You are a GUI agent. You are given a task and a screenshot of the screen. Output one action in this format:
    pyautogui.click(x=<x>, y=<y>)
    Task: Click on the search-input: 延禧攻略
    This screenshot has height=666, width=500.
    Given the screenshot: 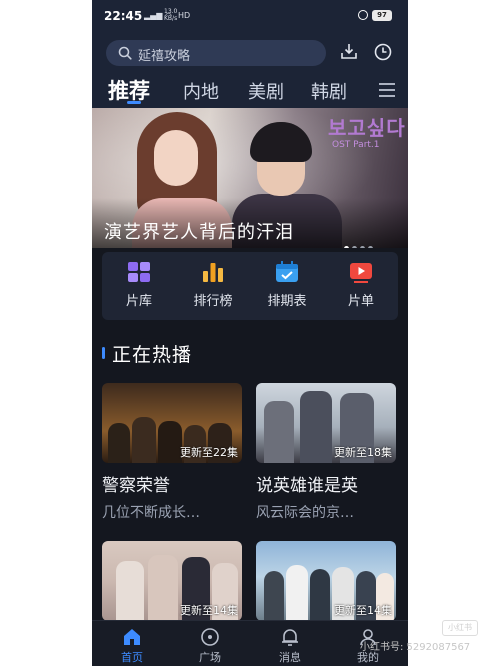 What is the action you would take?
    pyautogui.click(x=216, y=53)
    